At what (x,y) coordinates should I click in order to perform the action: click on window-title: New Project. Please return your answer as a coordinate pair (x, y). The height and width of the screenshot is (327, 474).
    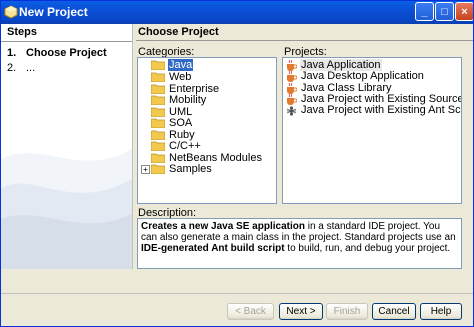
    Looking at the image, I should click on (53, 12).